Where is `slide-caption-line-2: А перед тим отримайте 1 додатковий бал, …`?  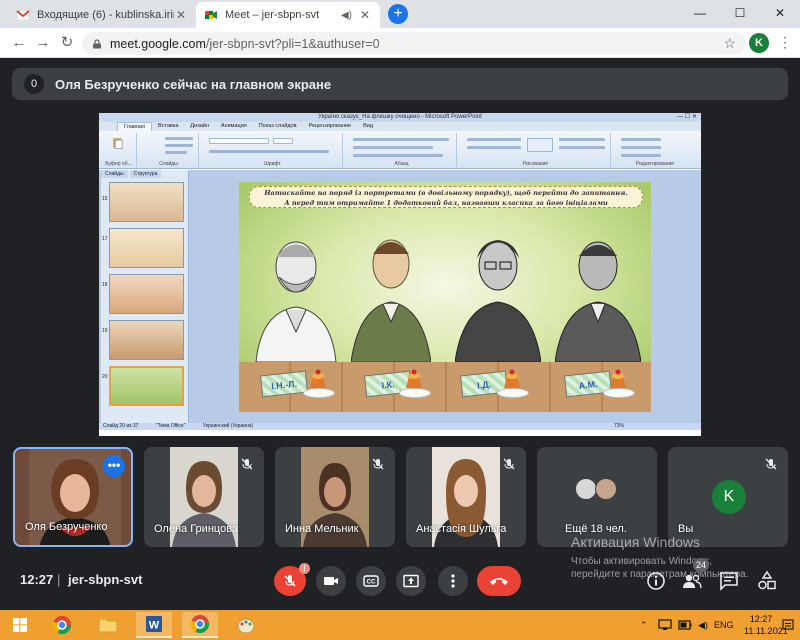 slide-caption-line-2: А перед тим отримайте 1 додатковий бал, … is located at coordinates (446, 203).